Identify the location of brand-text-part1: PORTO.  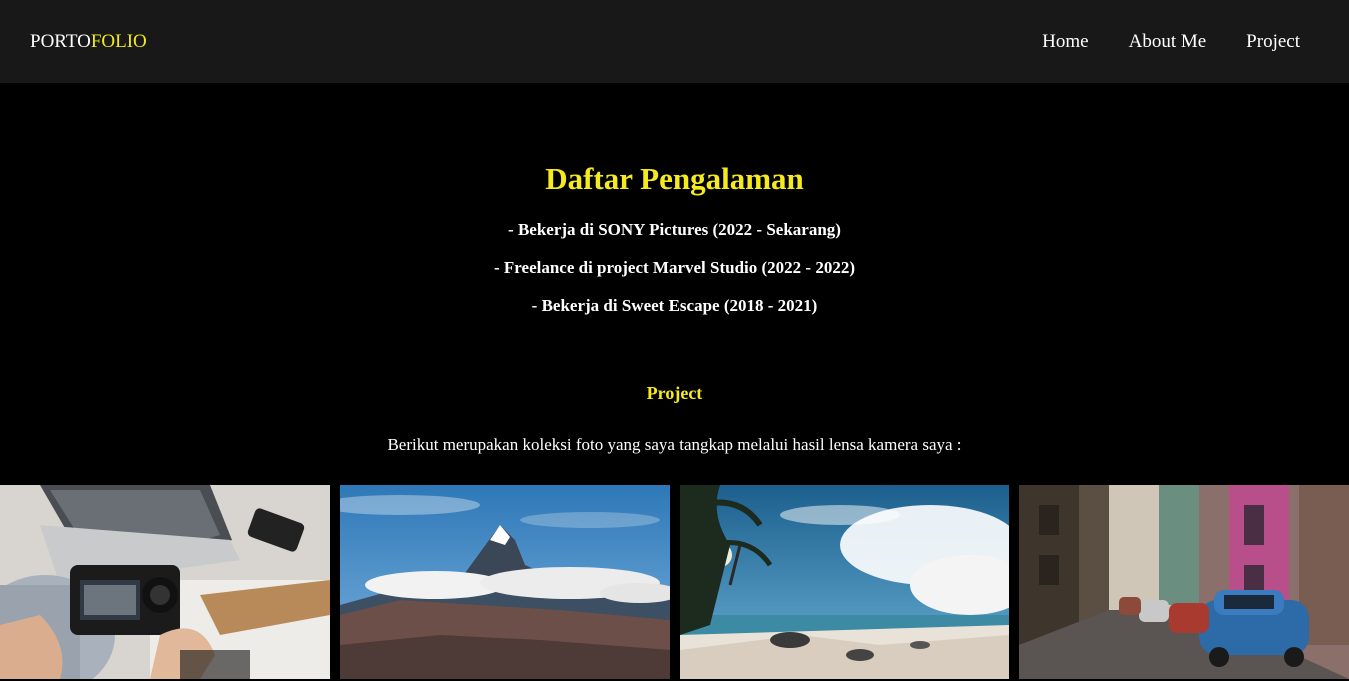
(60, 41).